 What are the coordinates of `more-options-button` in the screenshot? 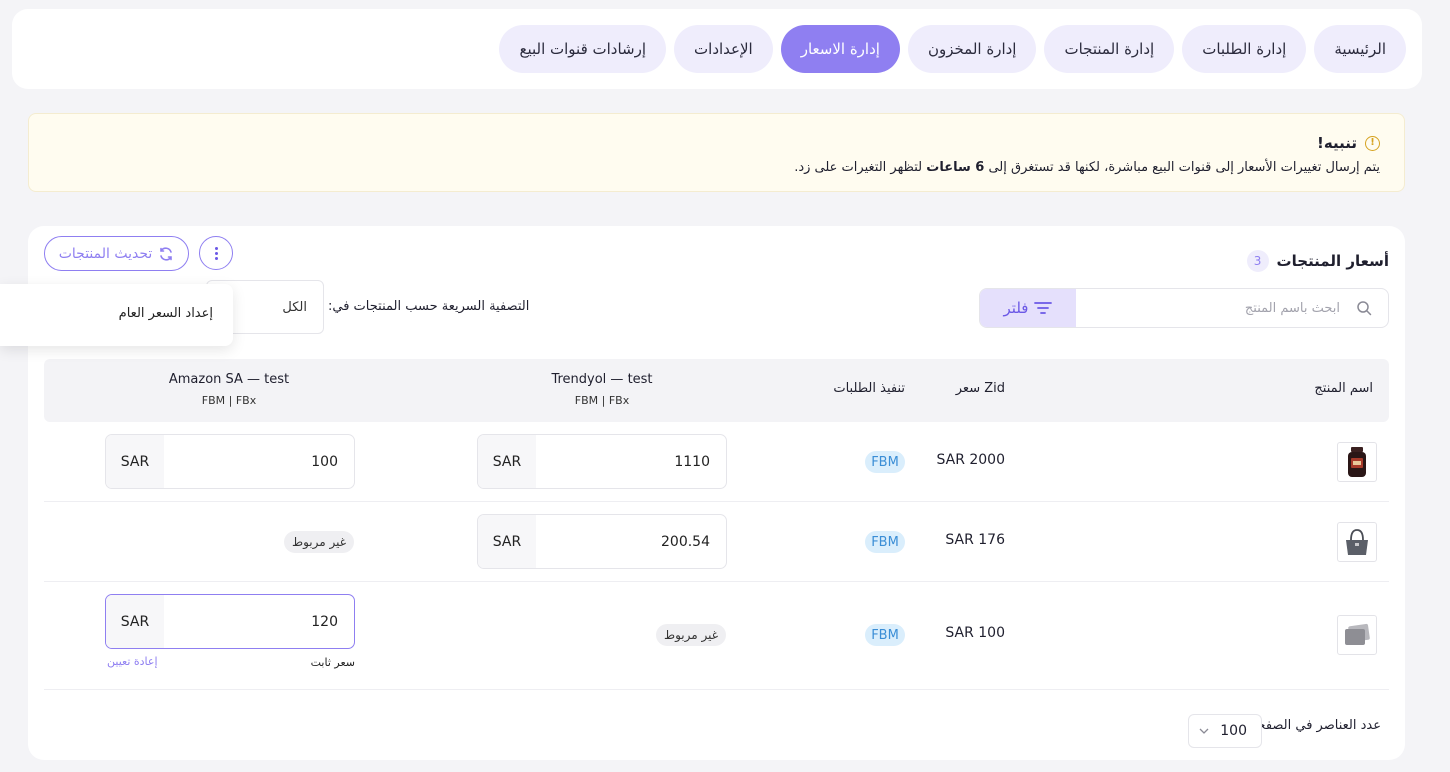 It's located at (216, 253).